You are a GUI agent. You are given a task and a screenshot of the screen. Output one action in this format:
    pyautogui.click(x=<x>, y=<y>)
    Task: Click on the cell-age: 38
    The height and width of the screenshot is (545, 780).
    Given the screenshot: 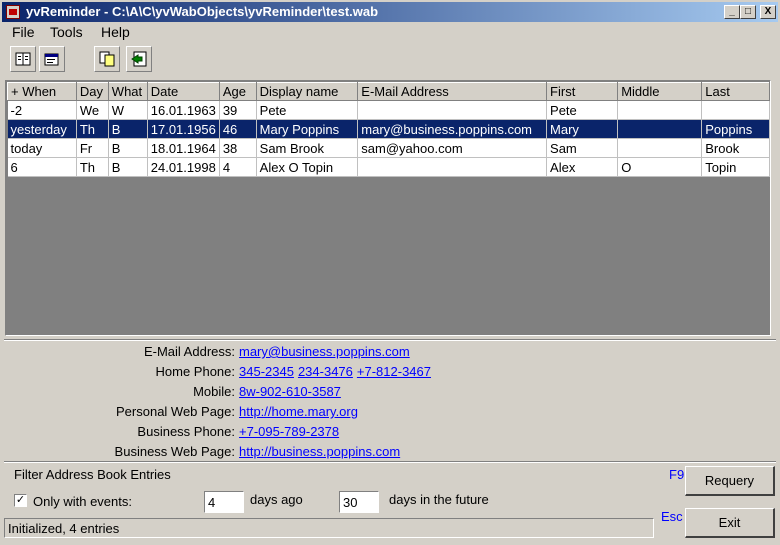 What is the action you would take?
    pyautogui.click(x=238, y=148)
    